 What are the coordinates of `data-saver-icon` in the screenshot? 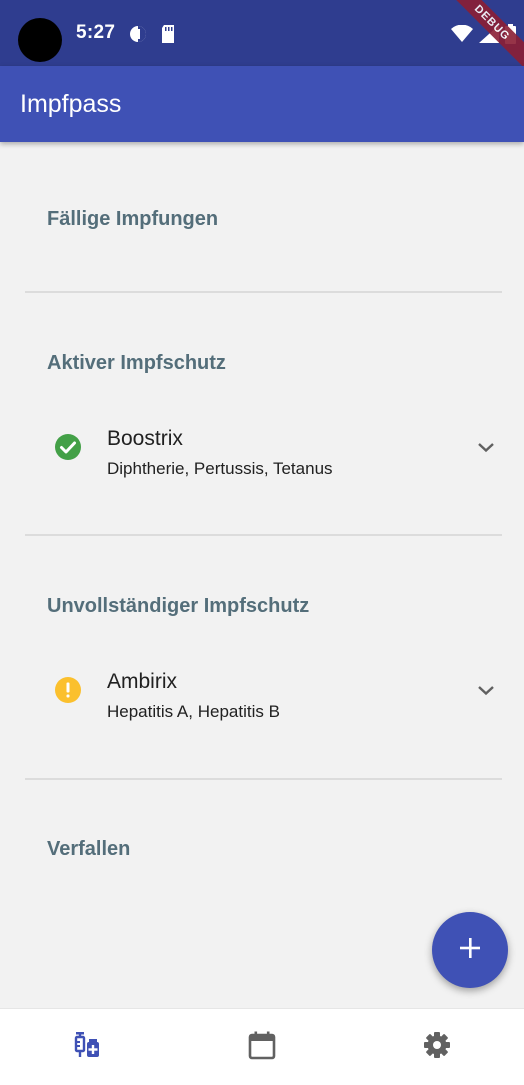 It's located at (138, 36).